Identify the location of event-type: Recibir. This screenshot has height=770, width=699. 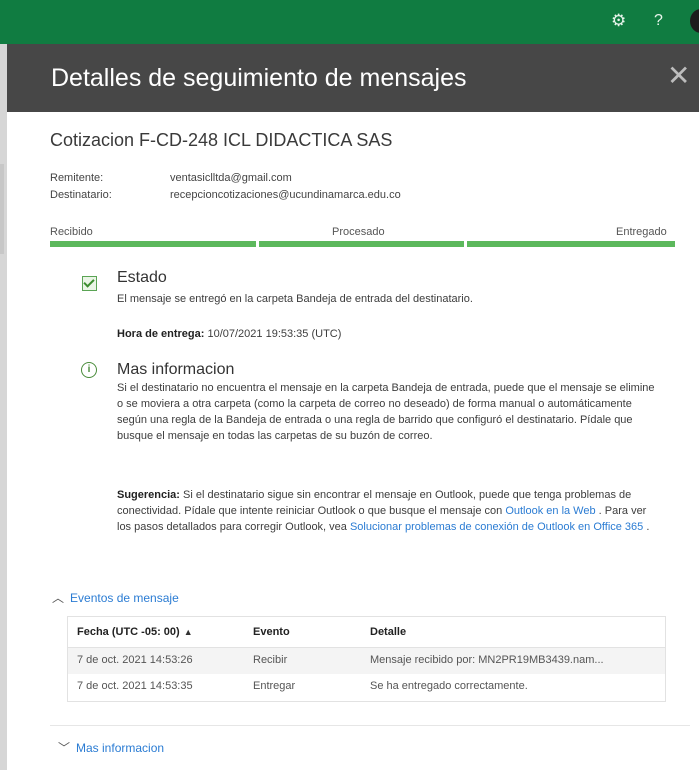
(270, 660).